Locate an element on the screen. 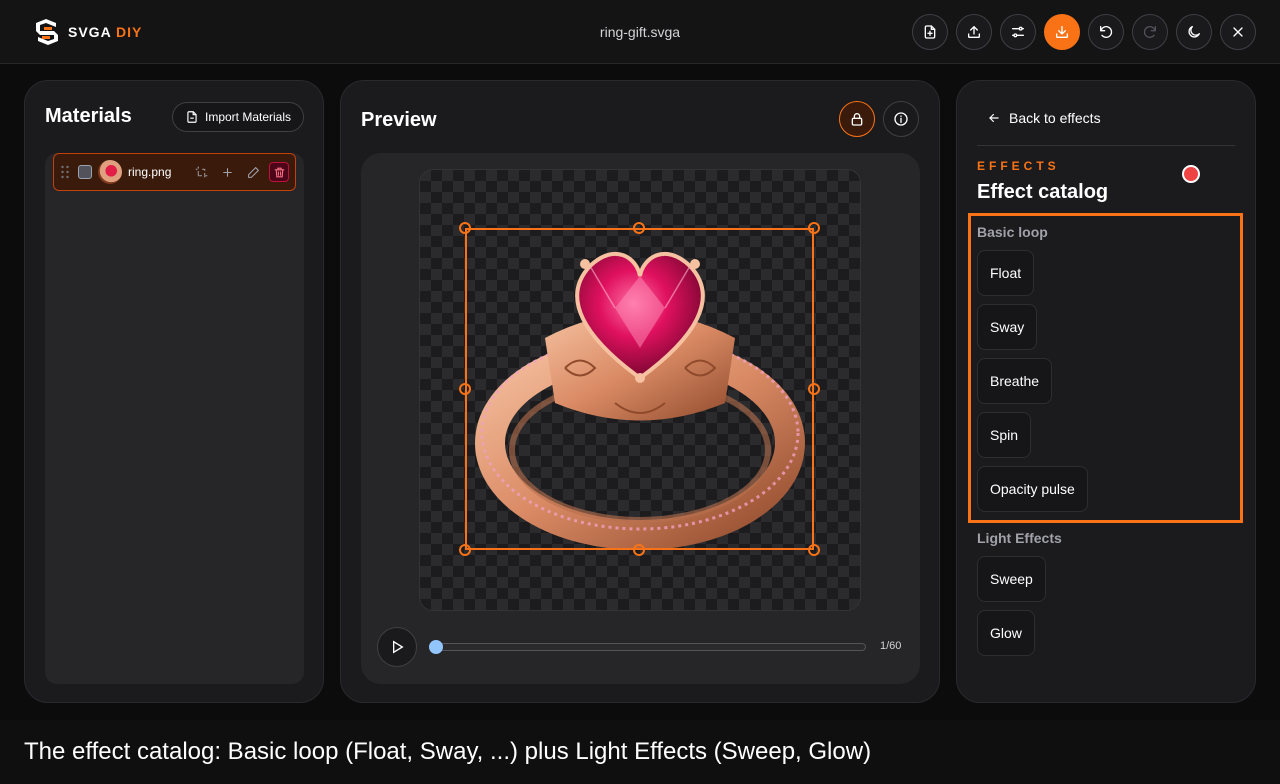 The width and height of the screenshot is (1280, 784). close-button is located at coordinates (1238, 32).